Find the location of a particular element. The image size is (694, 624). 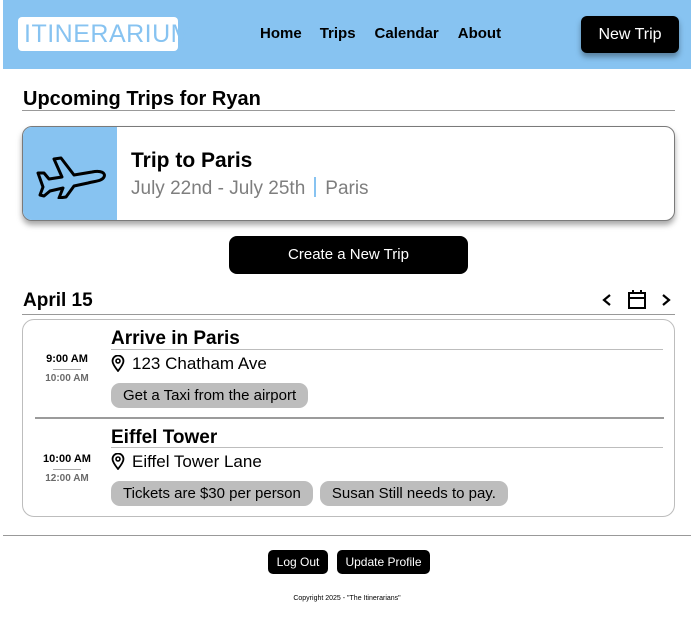

event-start-time: 10:00 AM is located at coordinates (67, 459).